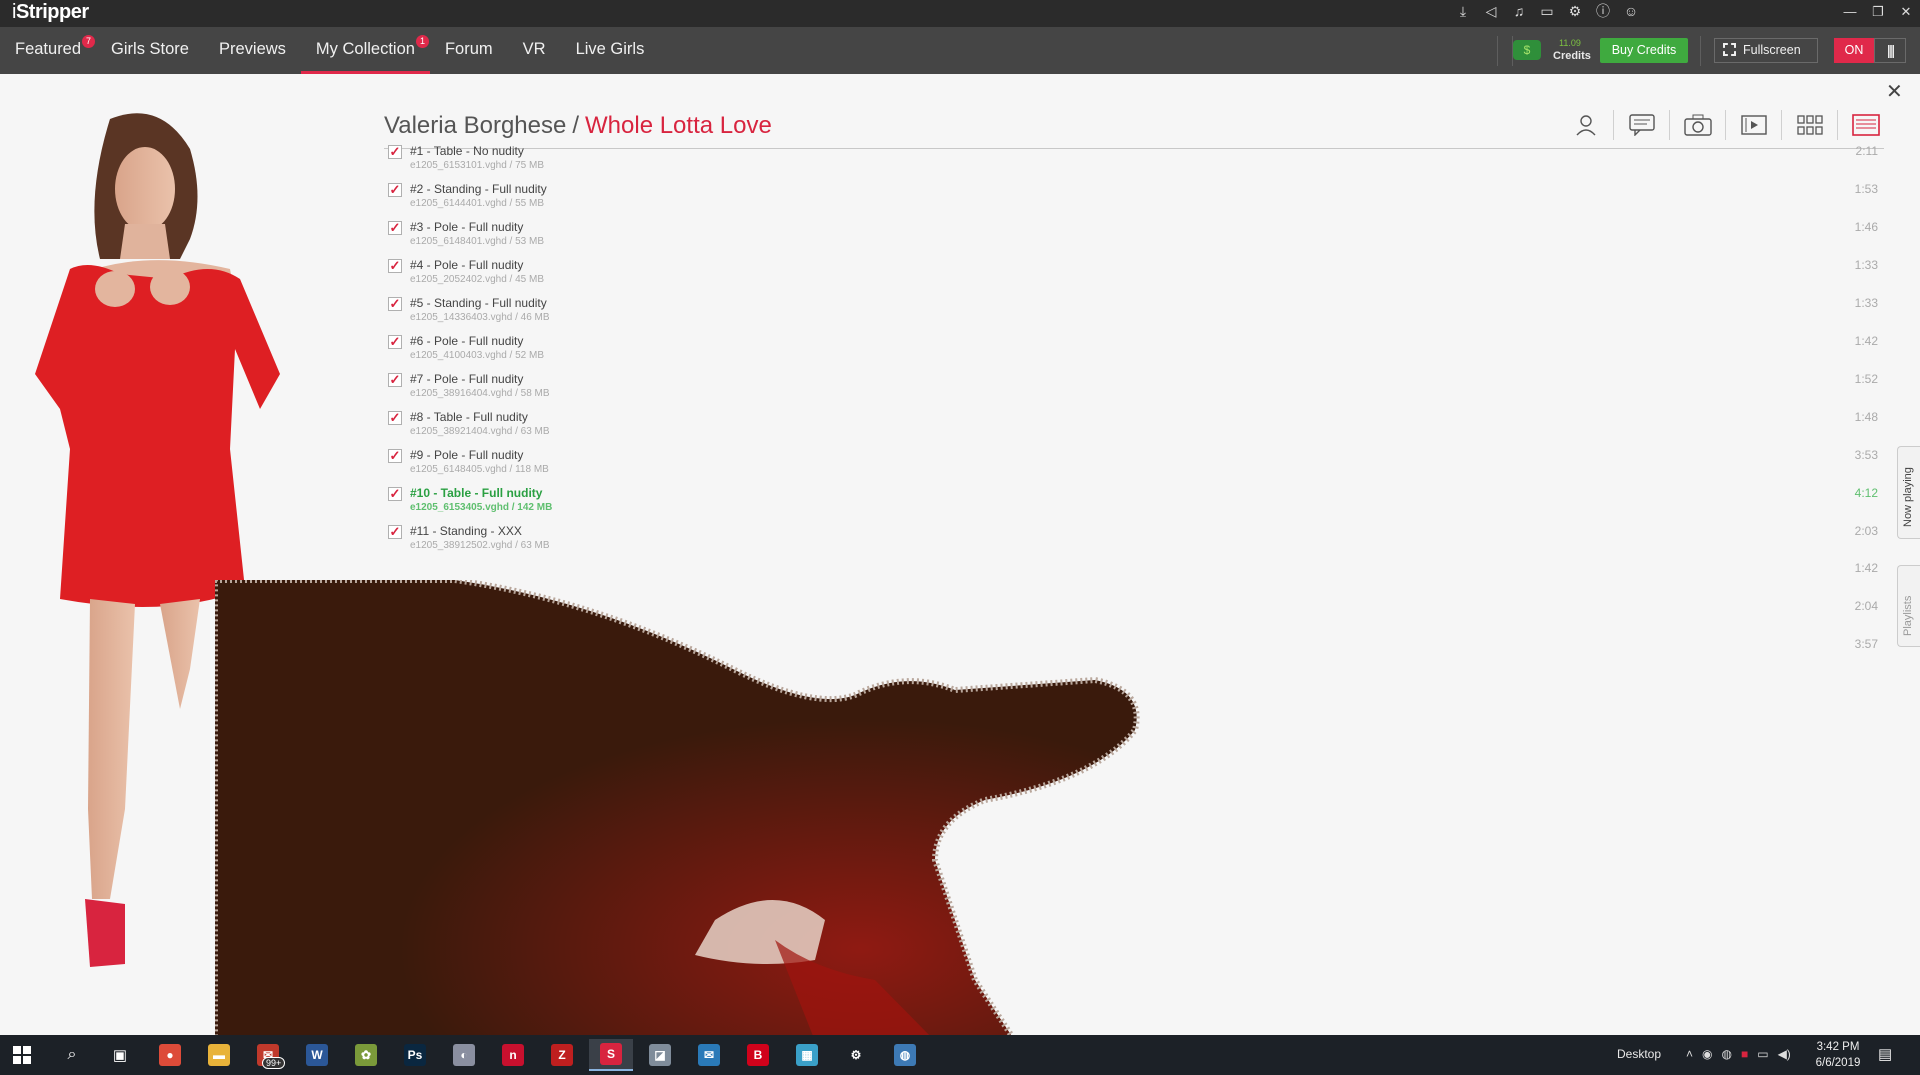 The width and height of the screenshot is (1920, 1075). I want to click on card-list-icon, so click(1866, 125).